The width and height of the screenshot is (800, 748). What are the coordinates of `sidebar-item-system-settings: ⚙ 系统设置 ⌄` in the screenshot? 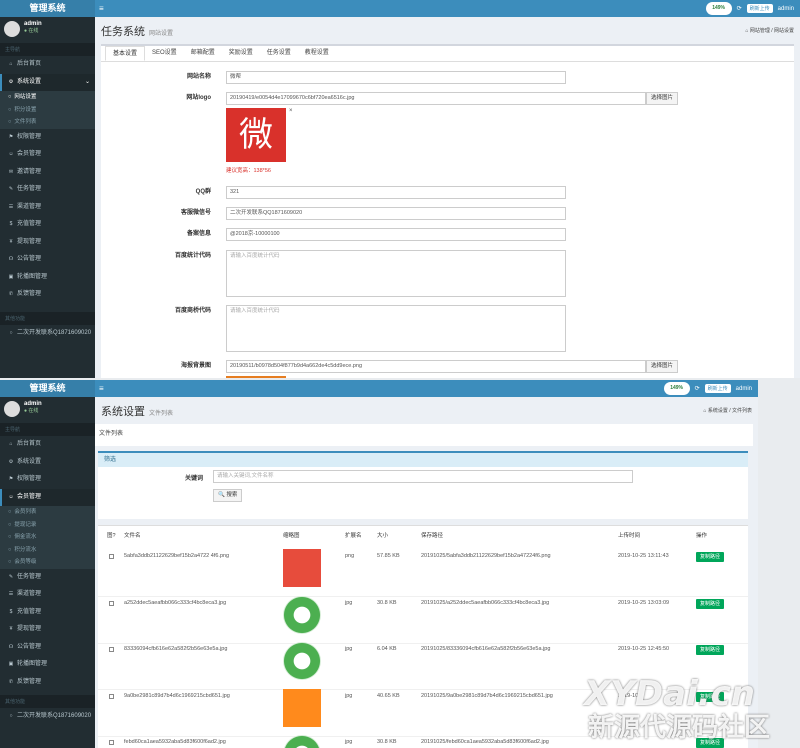 It's located at (47, 82).